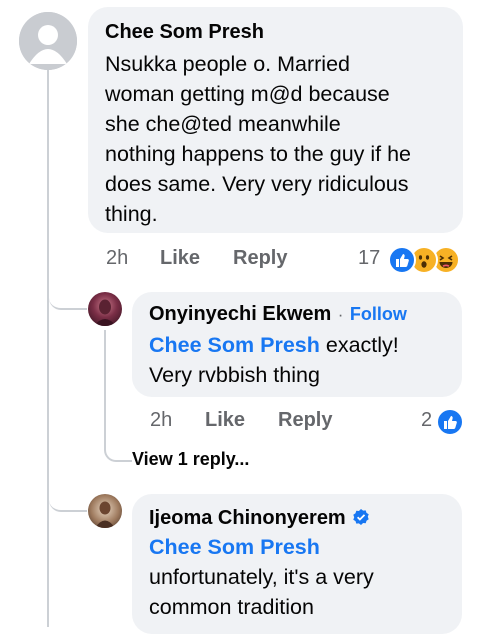 This screenshot has width=480, height=634. What do you see at coordinates (369, 258) in the screenshot?
I see `comment-reaction-count: 17` at bounding box center [369, 258].